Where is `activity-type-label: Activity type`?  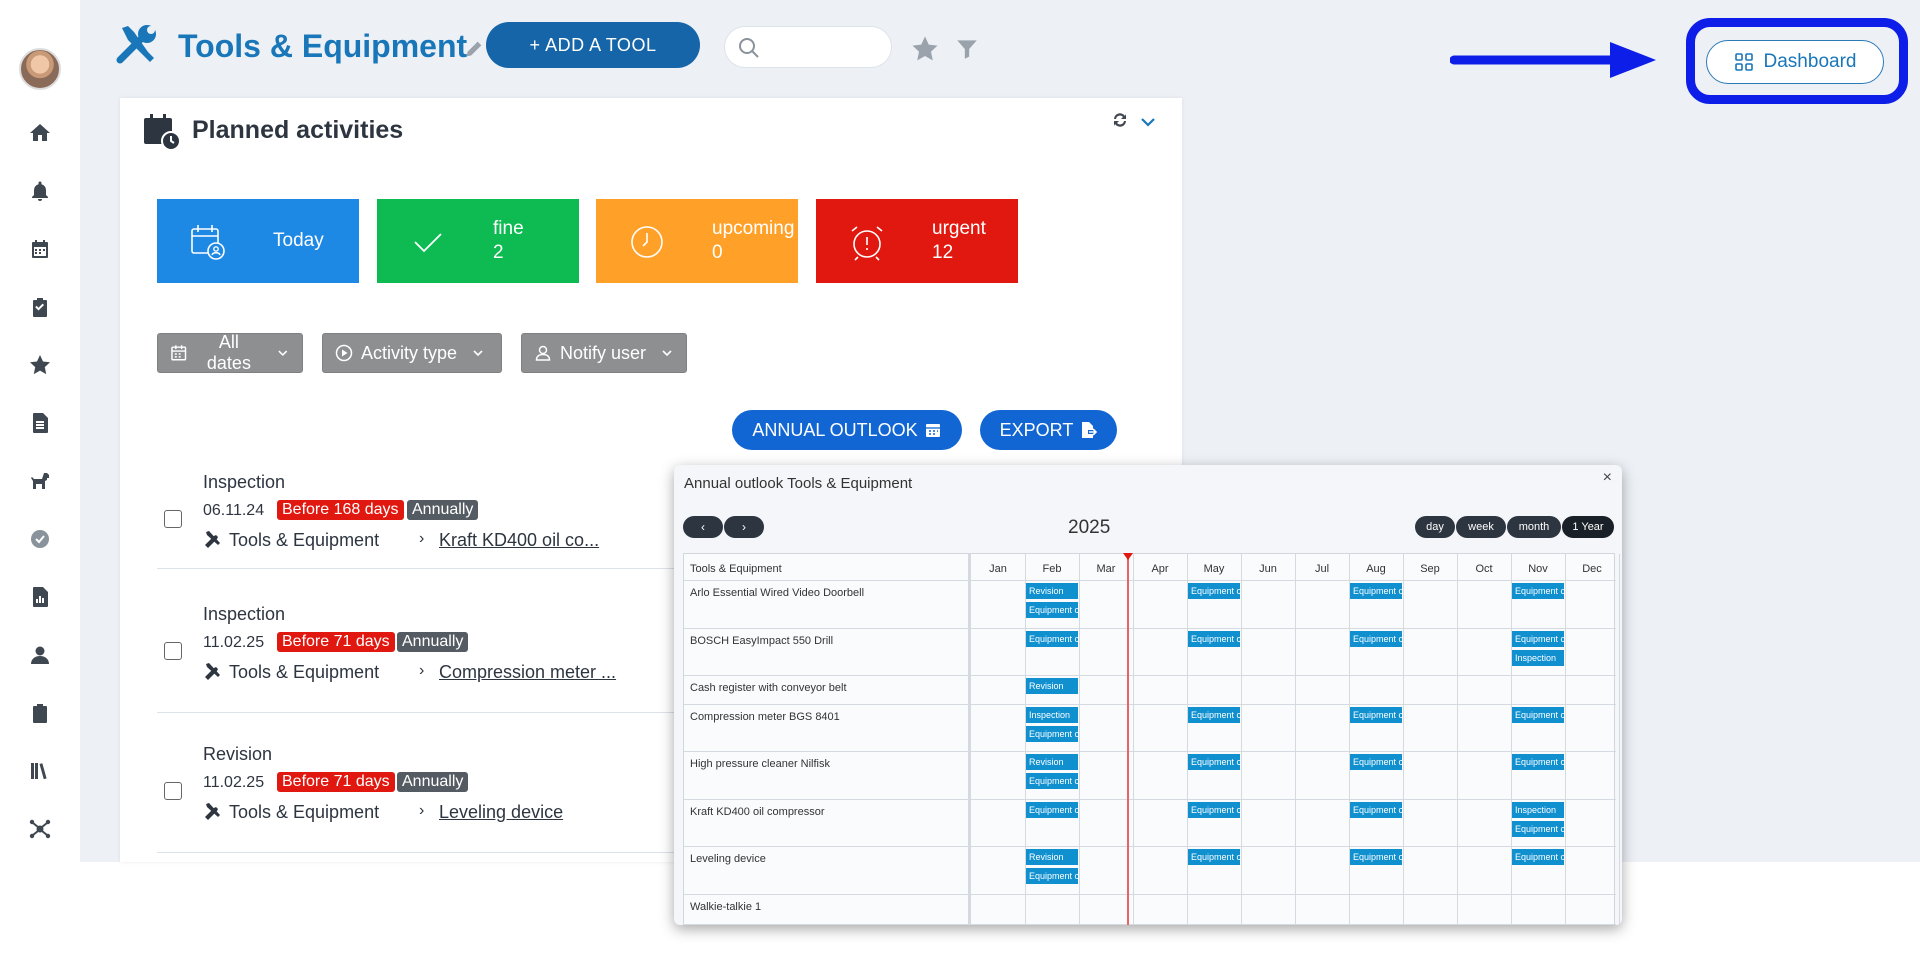
activity-type-label: Activity type is located at coordinates (409, 352).